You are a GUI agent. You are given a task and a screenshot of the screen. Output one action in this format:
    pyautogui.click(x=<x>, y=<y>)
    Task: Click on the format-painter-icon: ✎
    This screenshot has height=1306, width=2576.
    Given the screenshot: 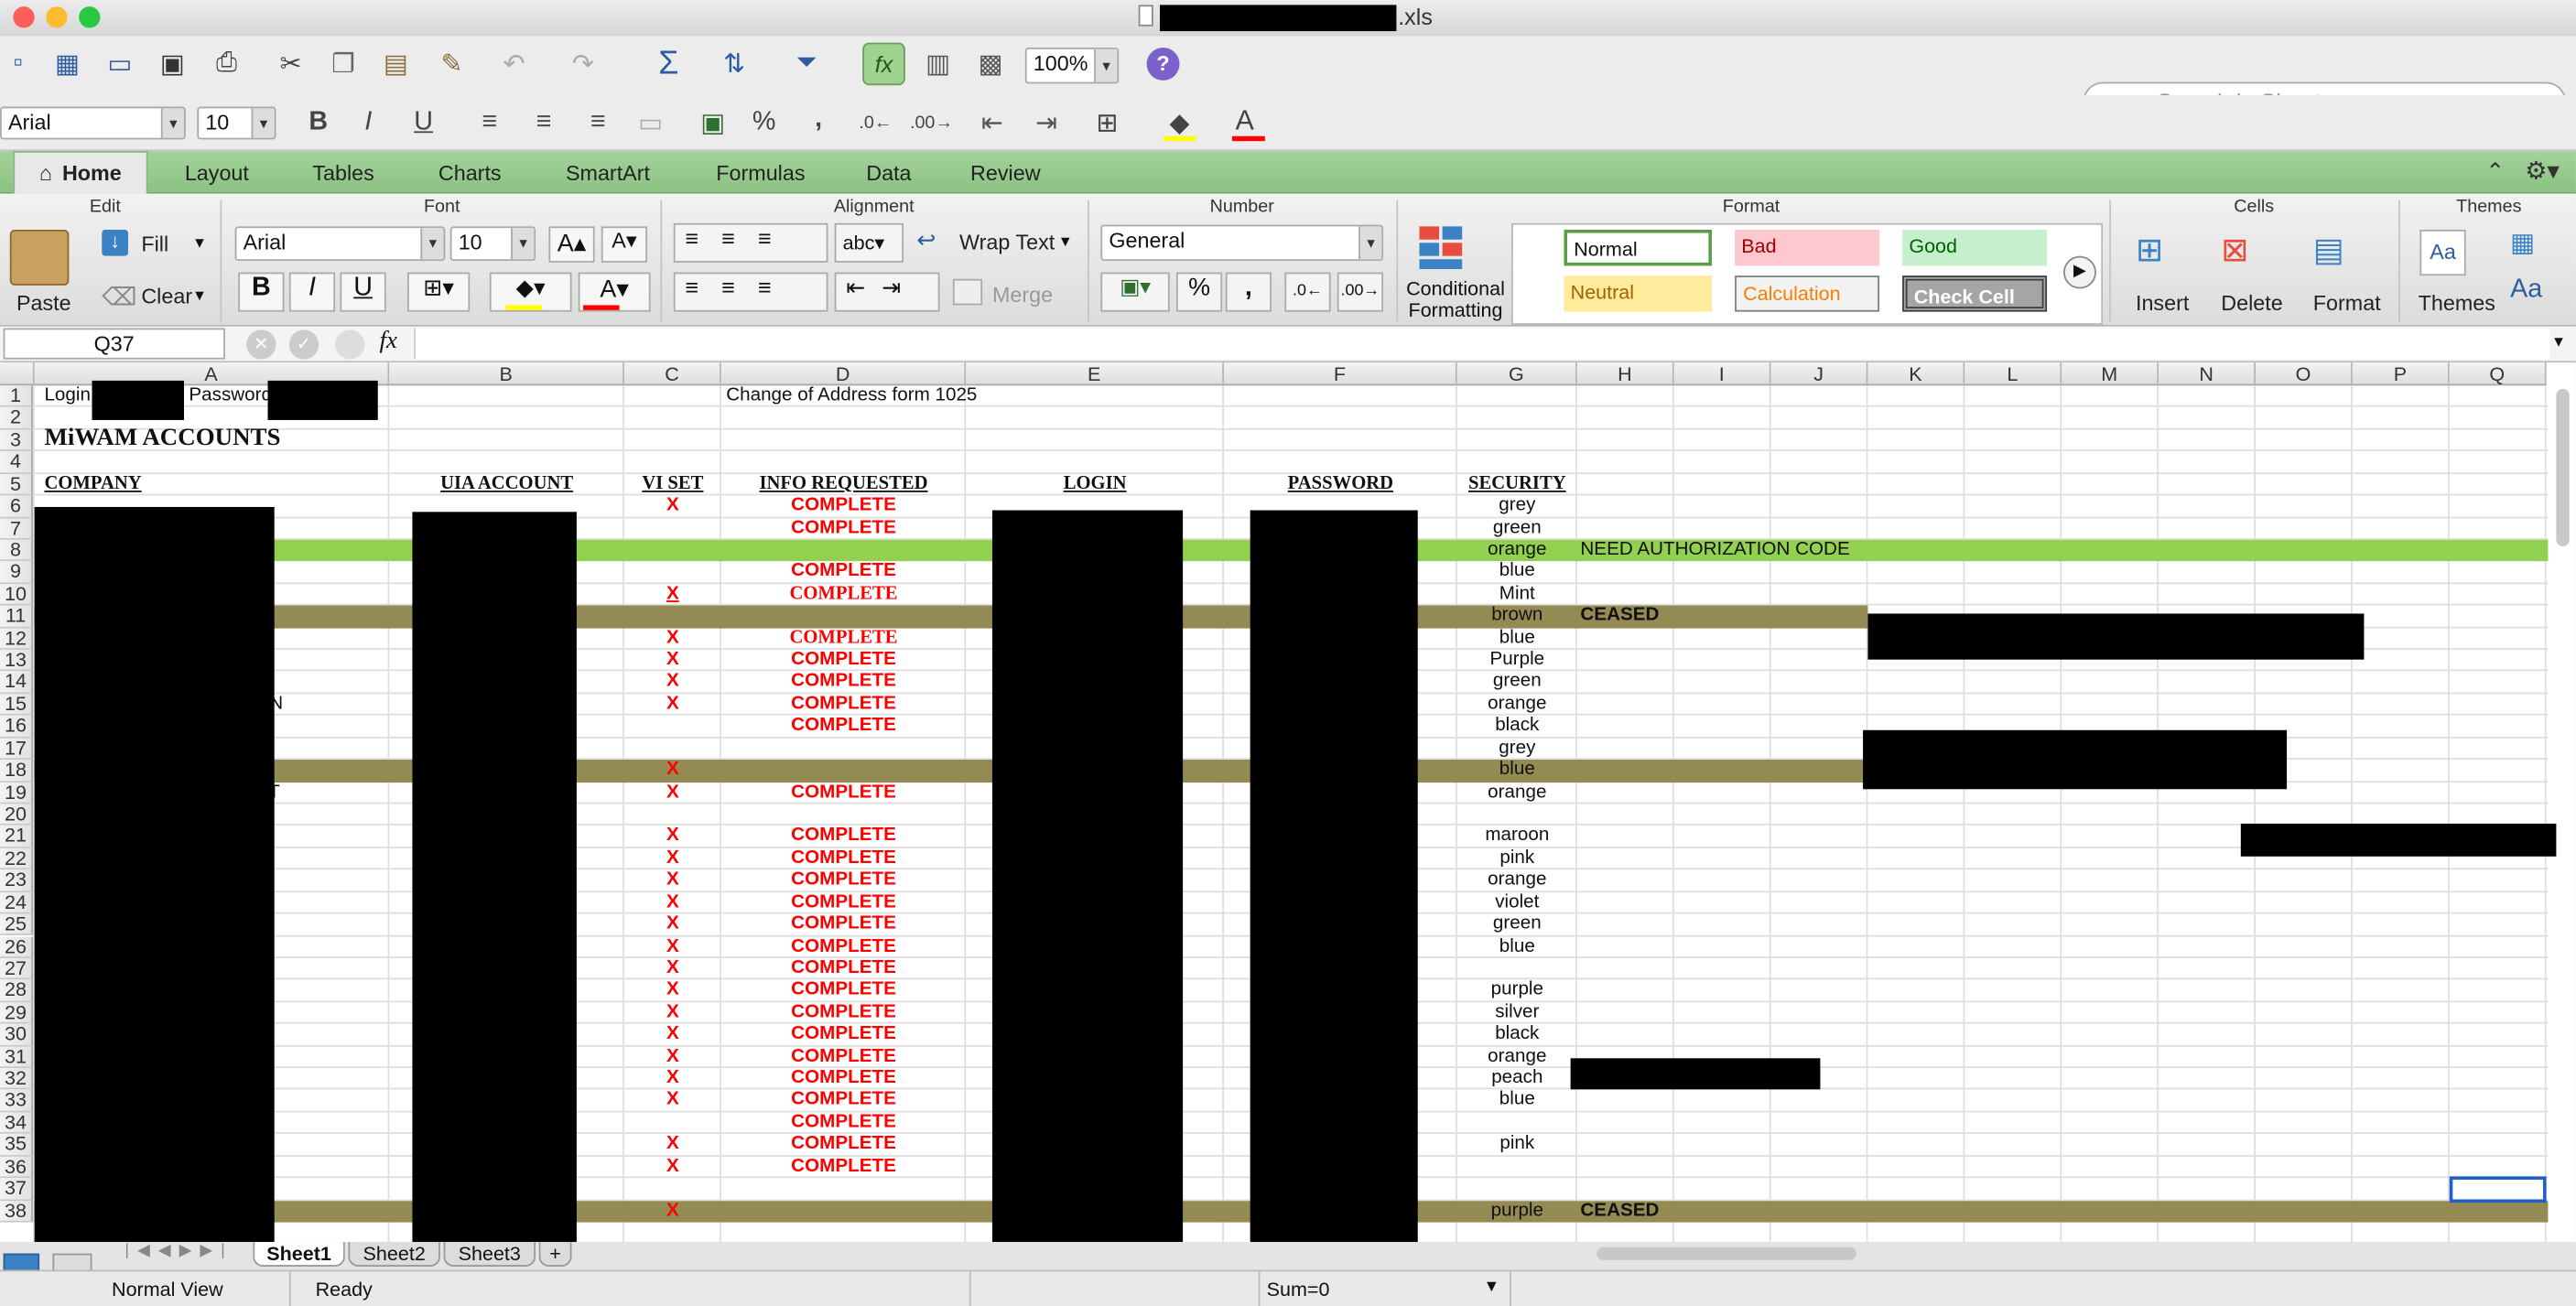 What is the action you would take?
    pyautogui.click(x=452, y=63)
    